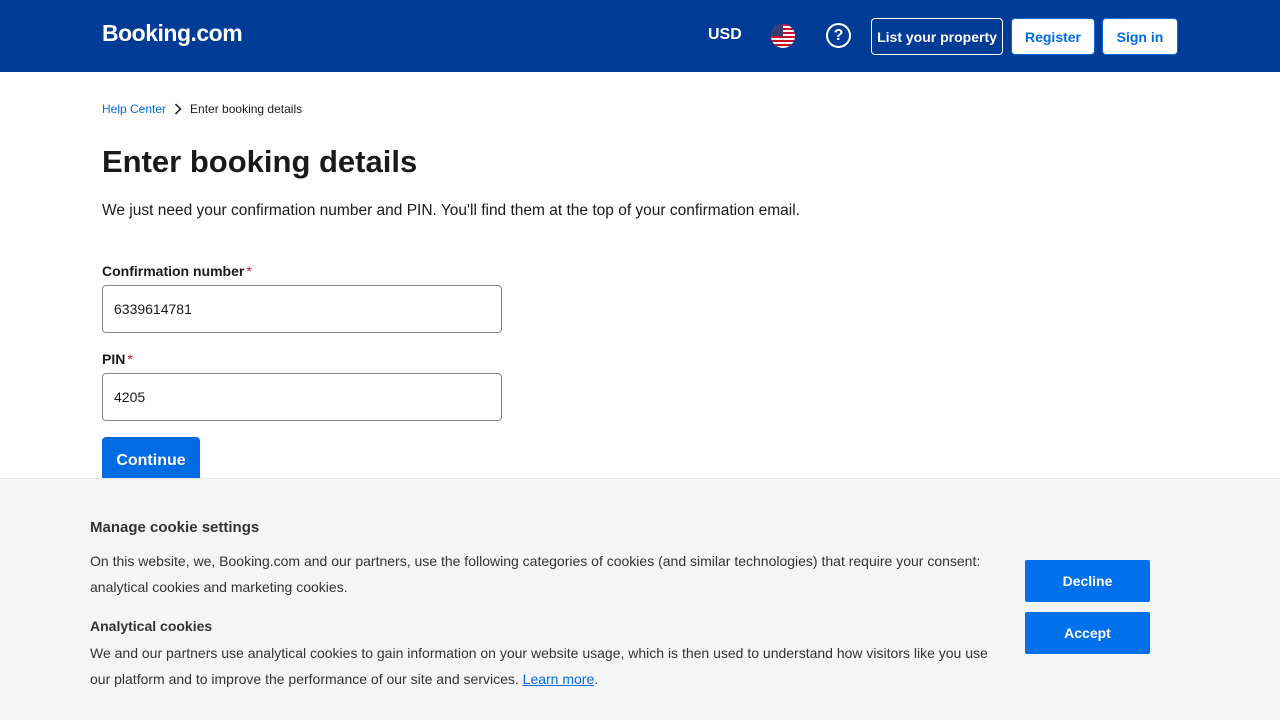  What do you see at coordinates (783, 36) in the screenshot?
I see `us-flag-icon` at bounding box center [783, 36].